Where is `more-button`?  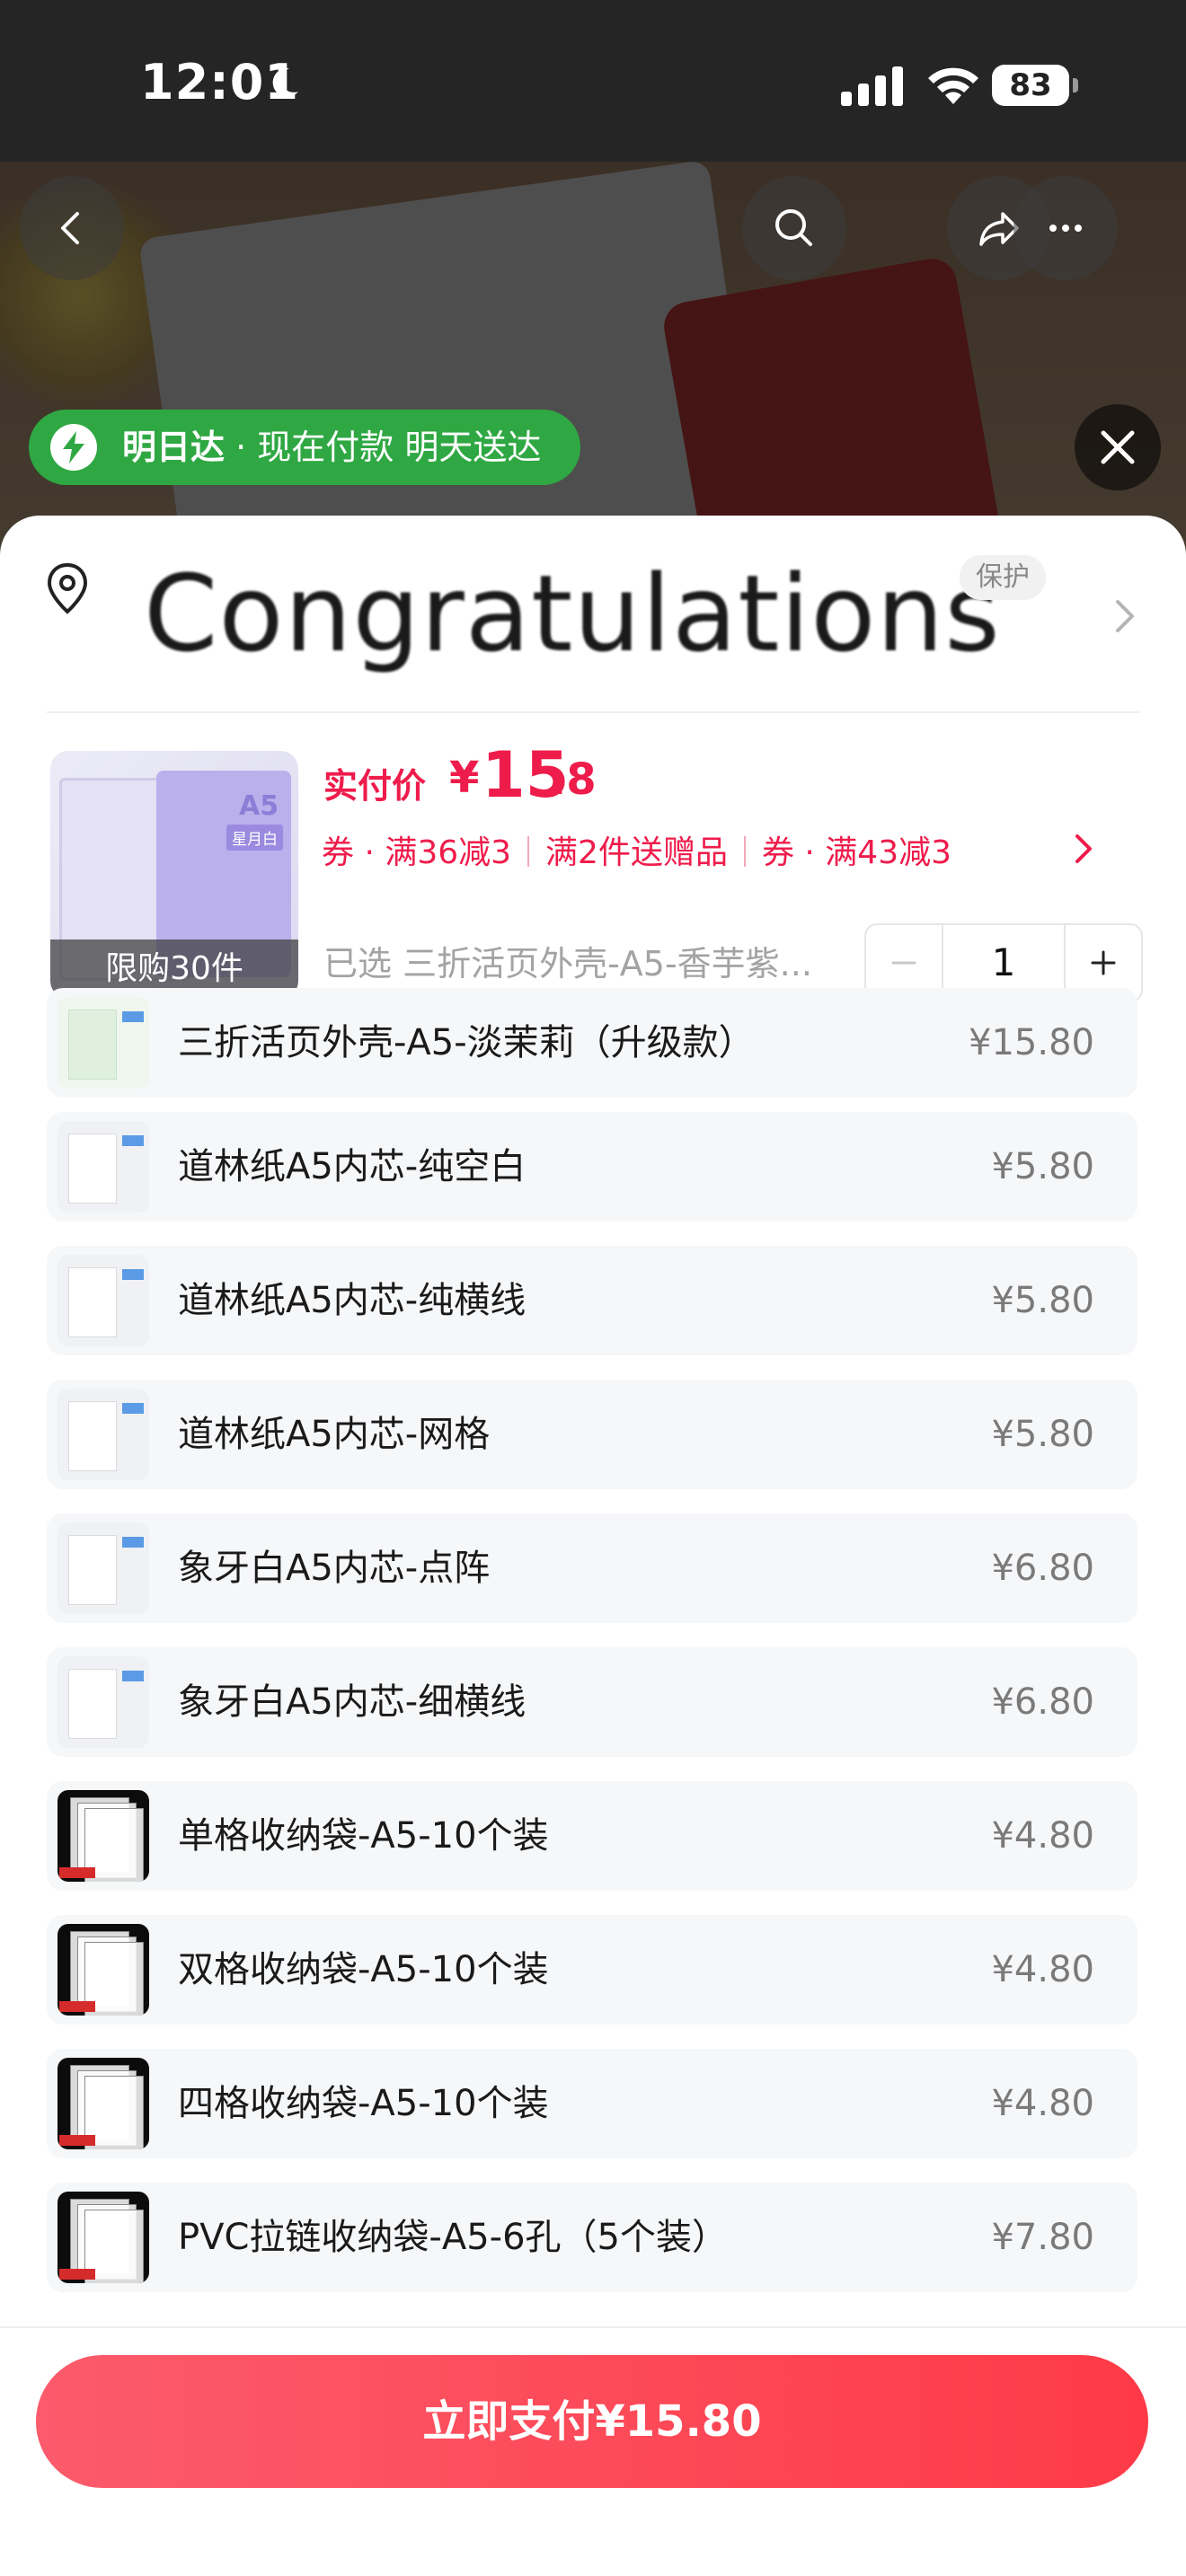 more-button is located at coordinates (1065, 228).